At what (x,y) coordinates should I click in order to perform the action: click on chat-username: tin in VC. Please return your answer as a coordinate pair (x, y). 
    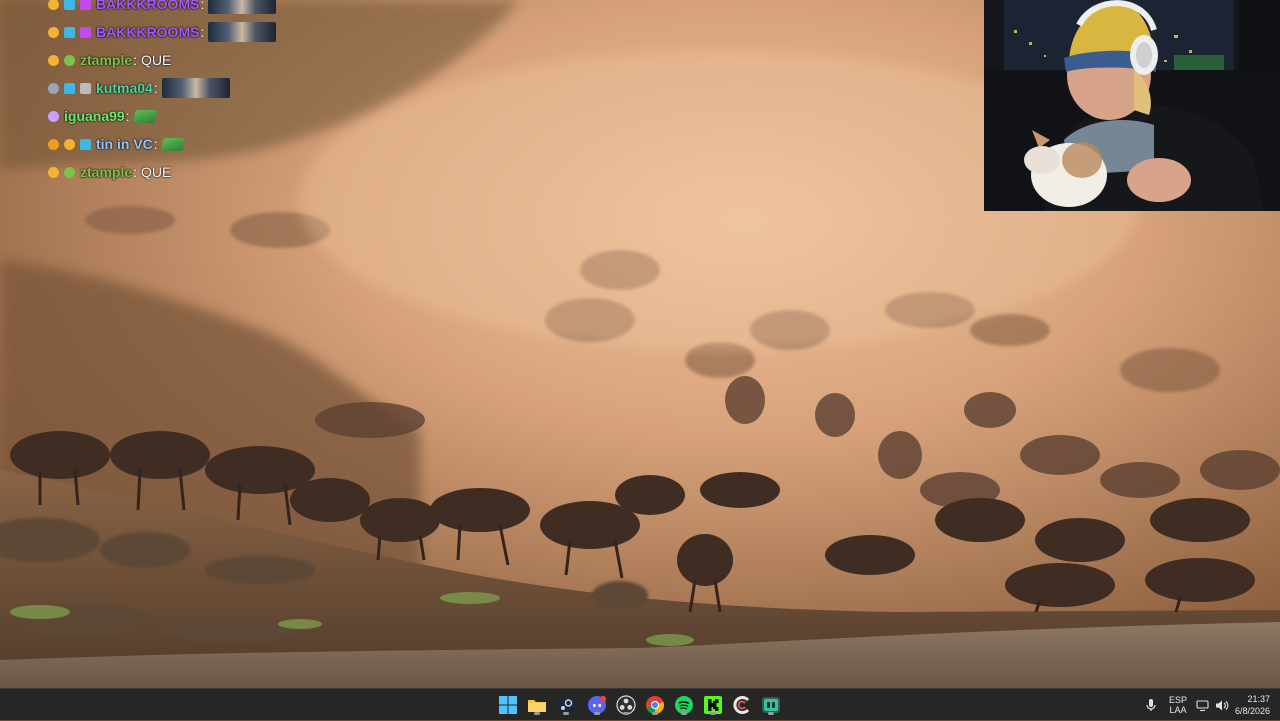
    Looking at the image, I should click on (124, 144).